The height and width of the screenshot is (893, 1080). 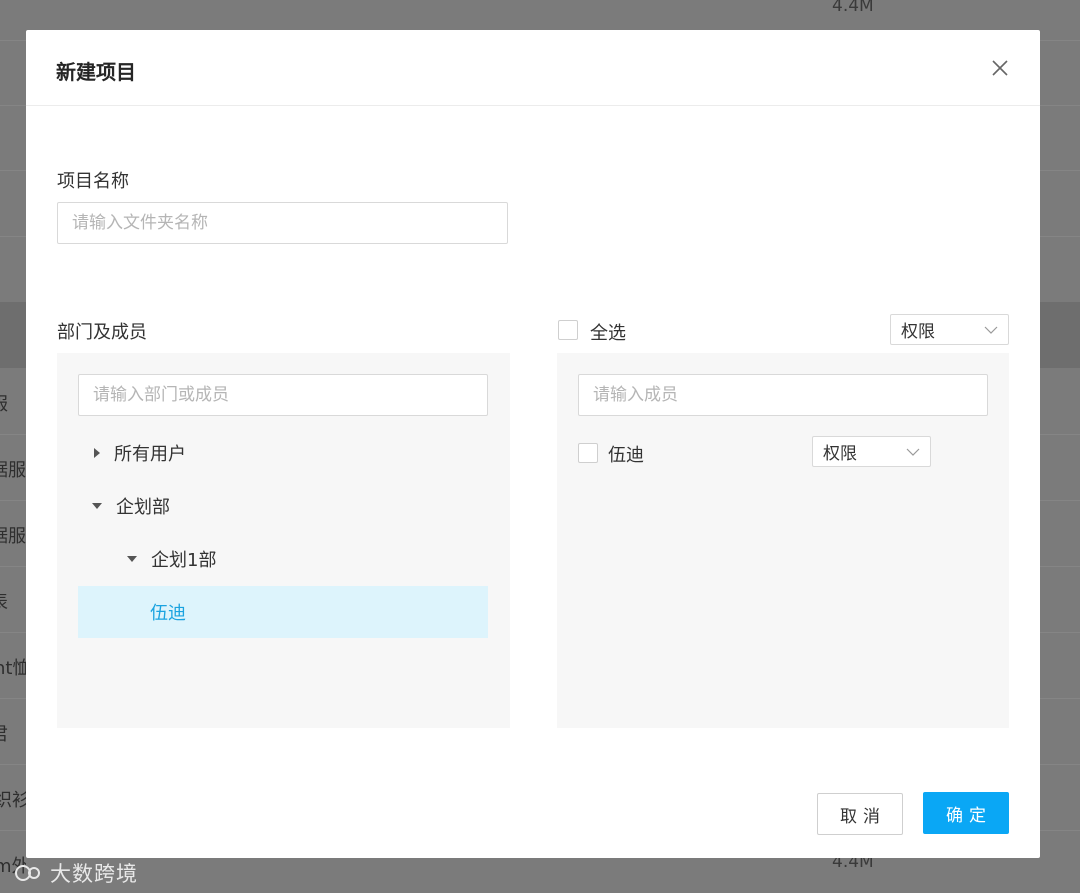 I want to click on project-name-input, so click(x=282, y=223).